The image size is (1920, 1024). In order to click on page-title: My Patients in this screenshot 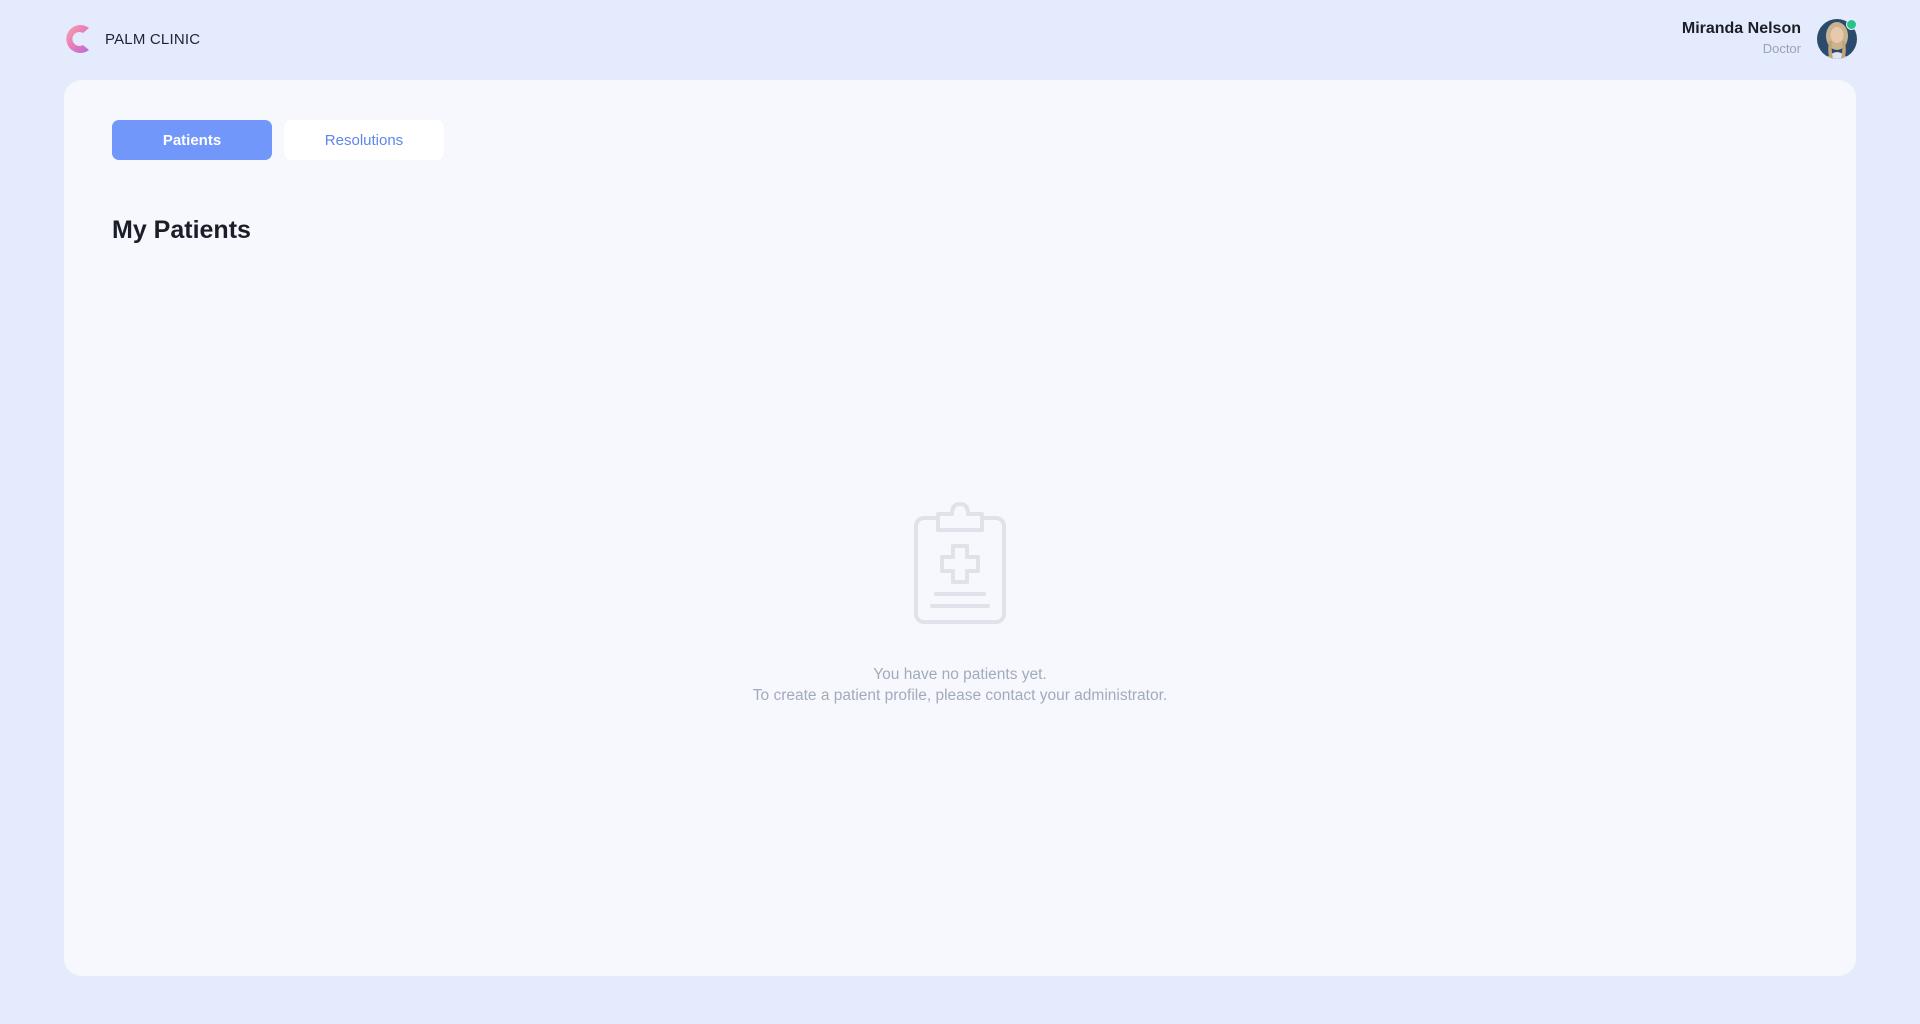, I will do `click(181, 230)`.